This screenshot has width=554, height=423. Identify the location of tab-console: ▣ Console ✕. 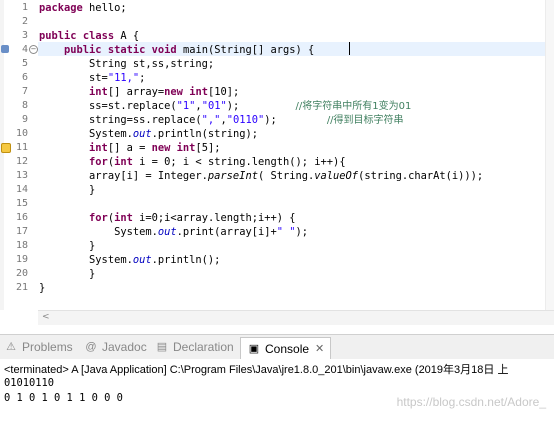
(286, 348).